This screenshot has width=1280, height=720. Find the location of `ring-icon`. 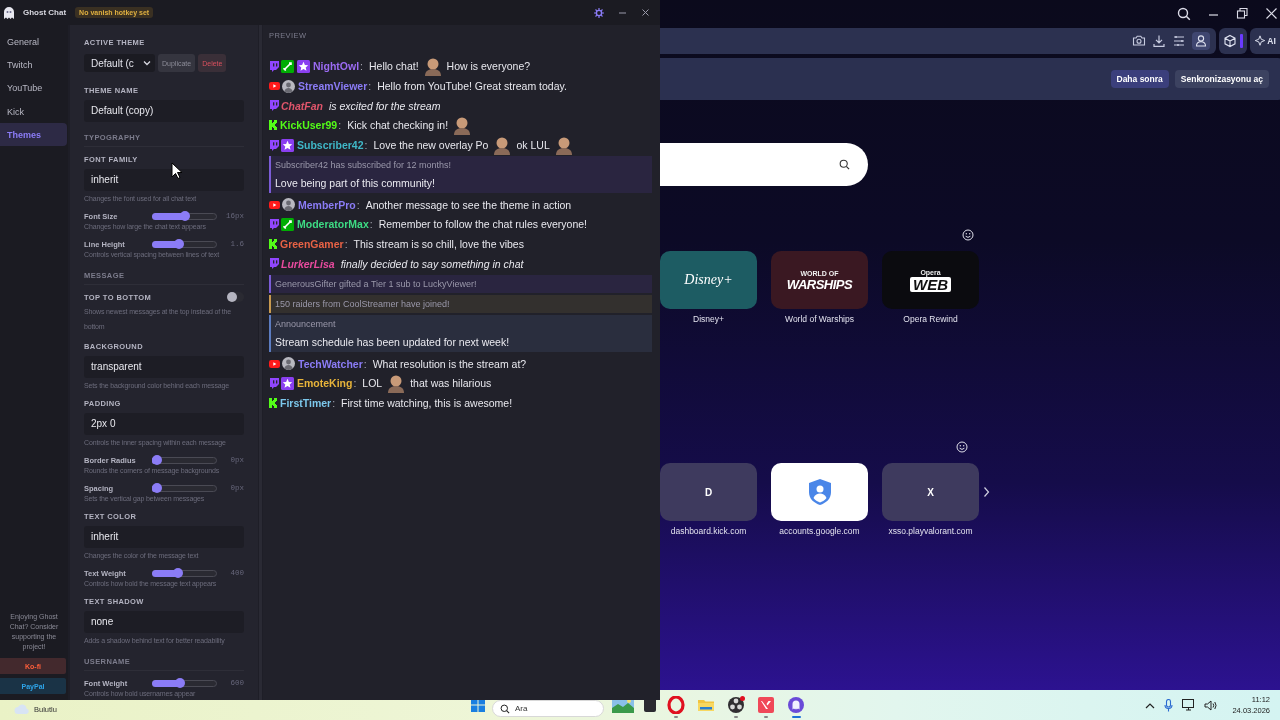

ring-icon is located at coordinates (676, 705).